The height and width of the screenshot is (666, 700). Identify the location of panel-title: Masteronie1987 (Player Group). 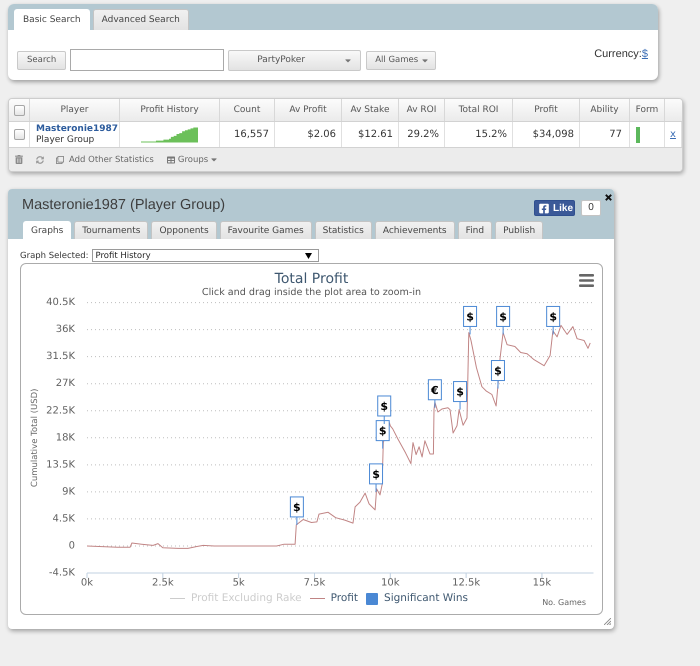
(124, 205).